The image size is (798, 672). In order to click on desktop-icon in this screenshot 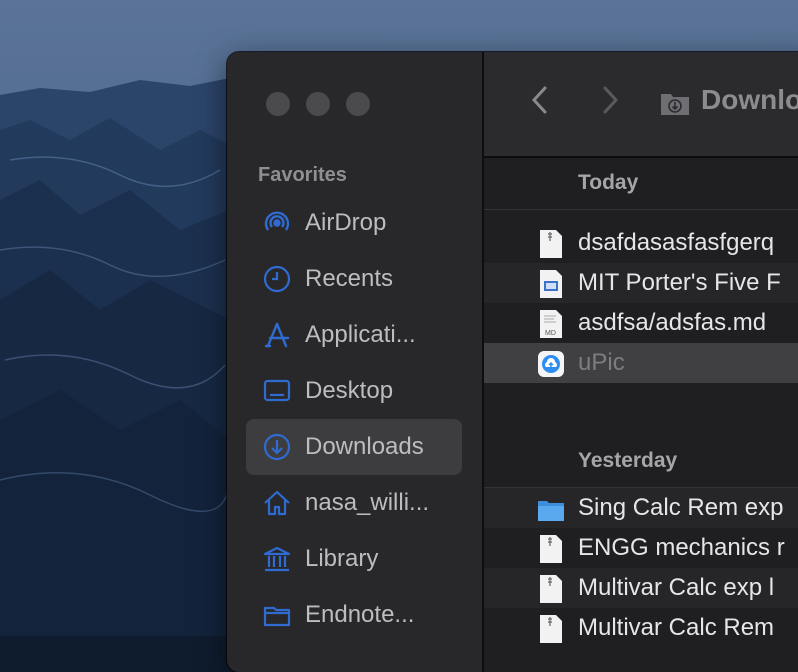, I will do `click(277, 391)`.